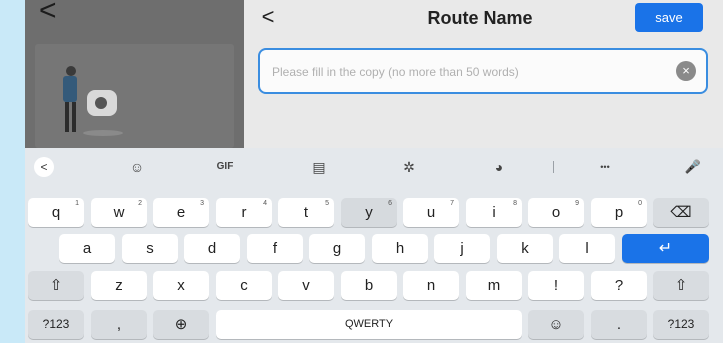 The image size is (723, 343). Describe the element at coordinates (244, 212) in the screenshot. I see `key-r: r4` at that location.